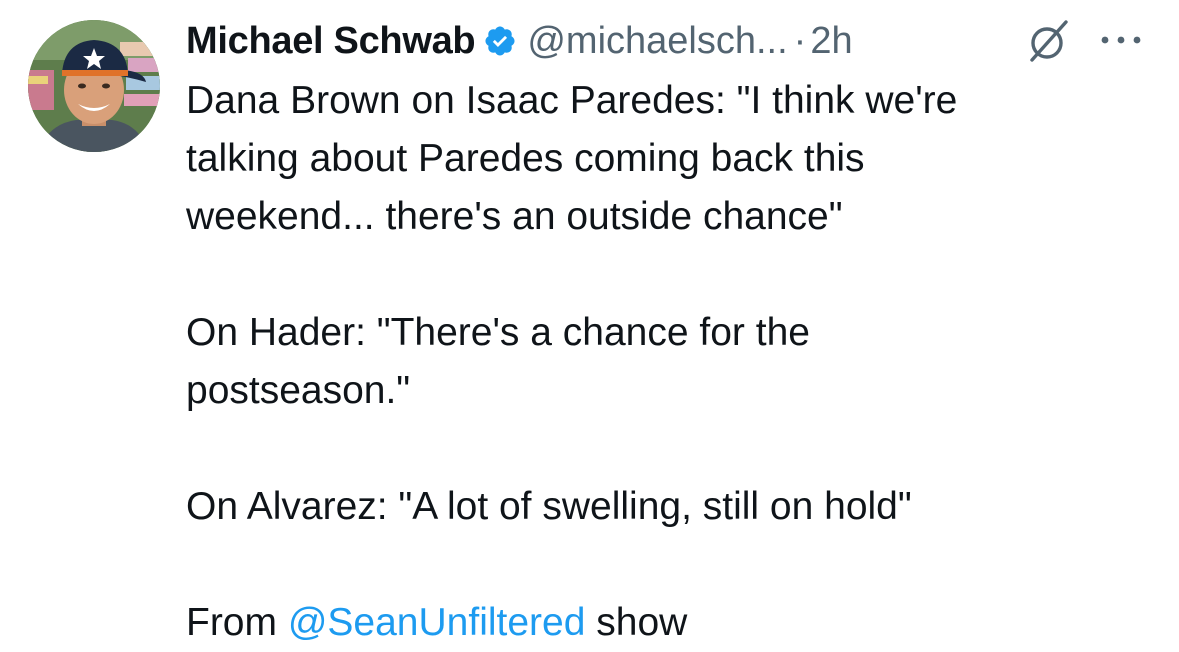  What do you see at coordinates (519, 41) in the screenshot?
I see `tweet-header: Michael Schwab @michaelsch... · 2h` at bounding box center [519, 41].